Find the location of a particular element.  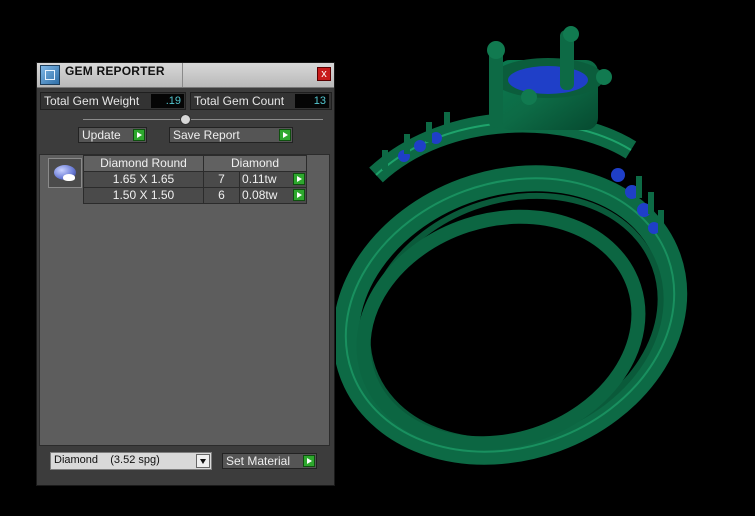

app-icon is located at coordinates (50, 75).